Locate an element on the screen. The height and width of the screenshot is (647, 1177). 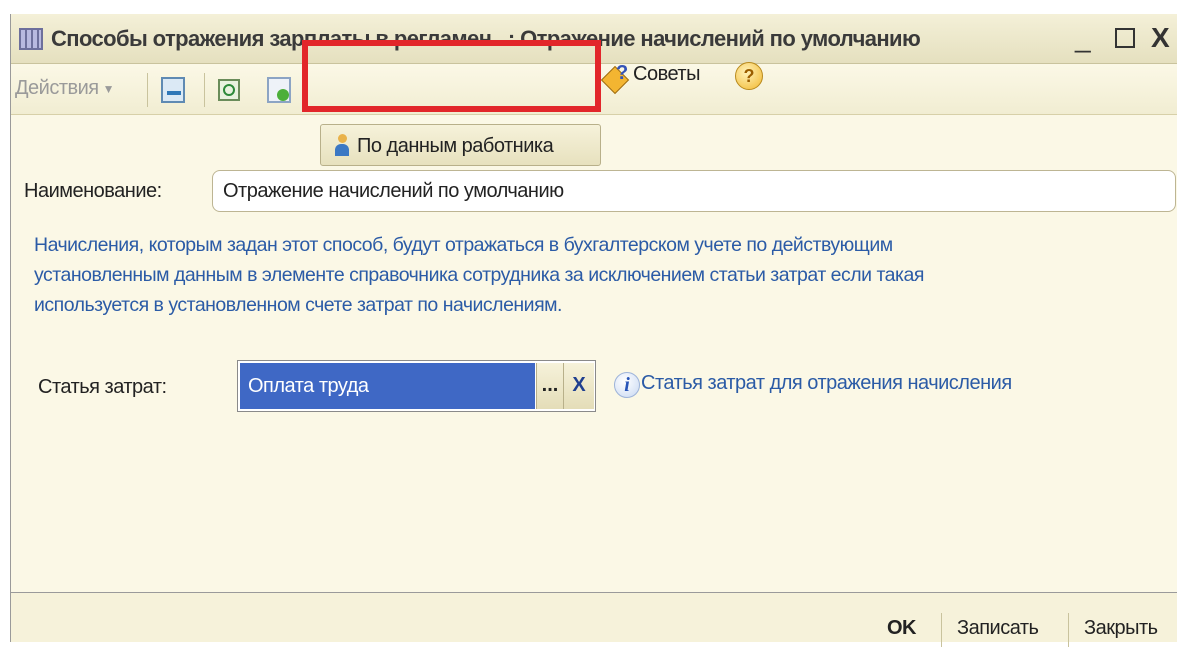
copy-icon is located at coordinates (279, 90).